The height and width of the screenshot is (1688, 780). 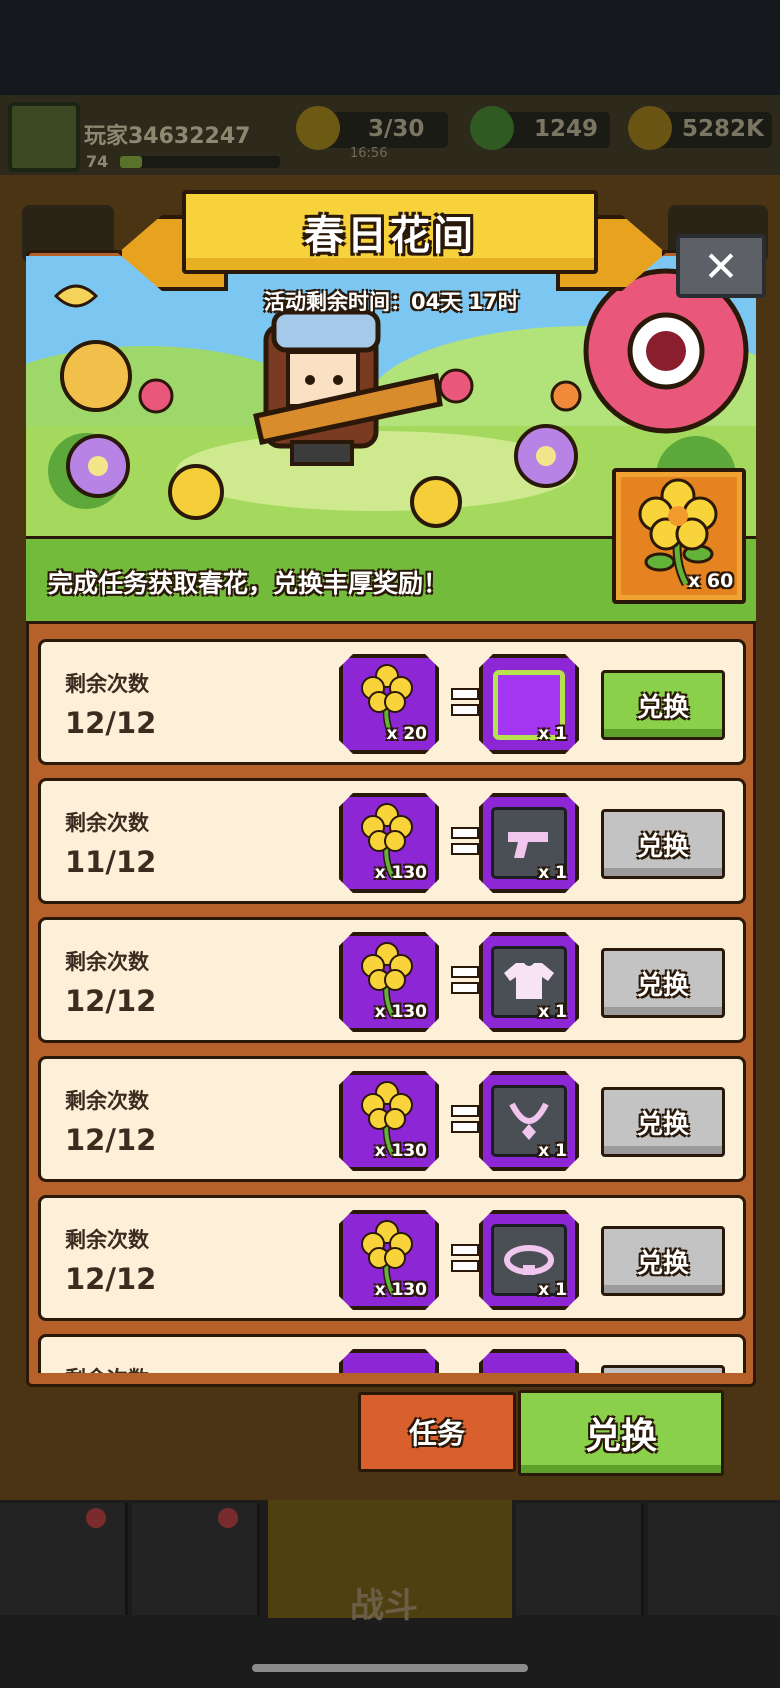 What do you see at coordinates (369, 153) in the screenshot?
I see `energy-timer: 16:56` at bounding box center [369, 153].